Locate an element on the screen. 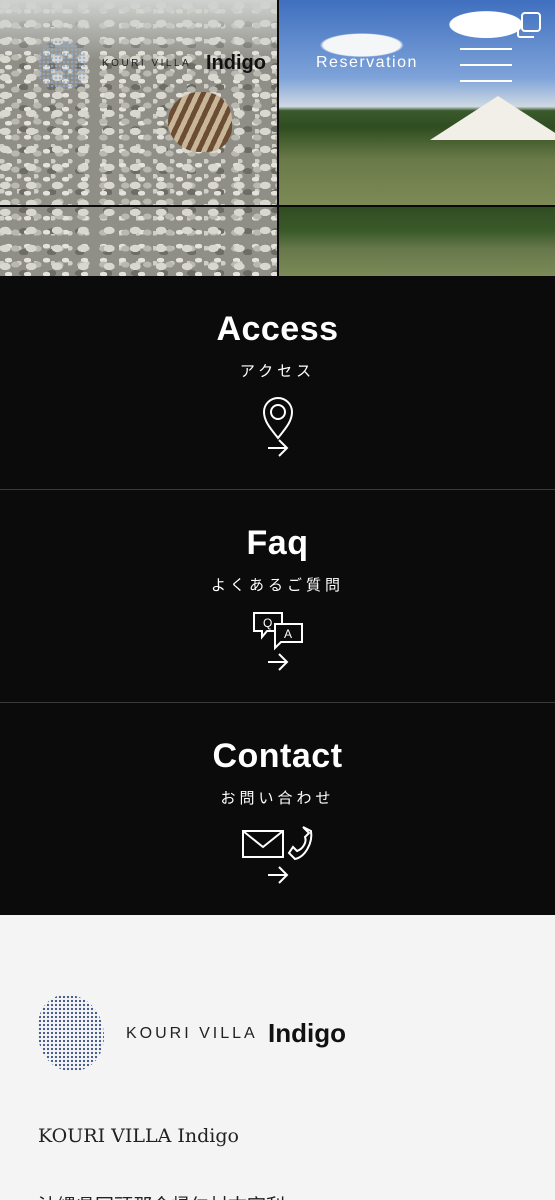 The image size is (555, 1200). section-title: Contact is located at coordinates (277, 756).